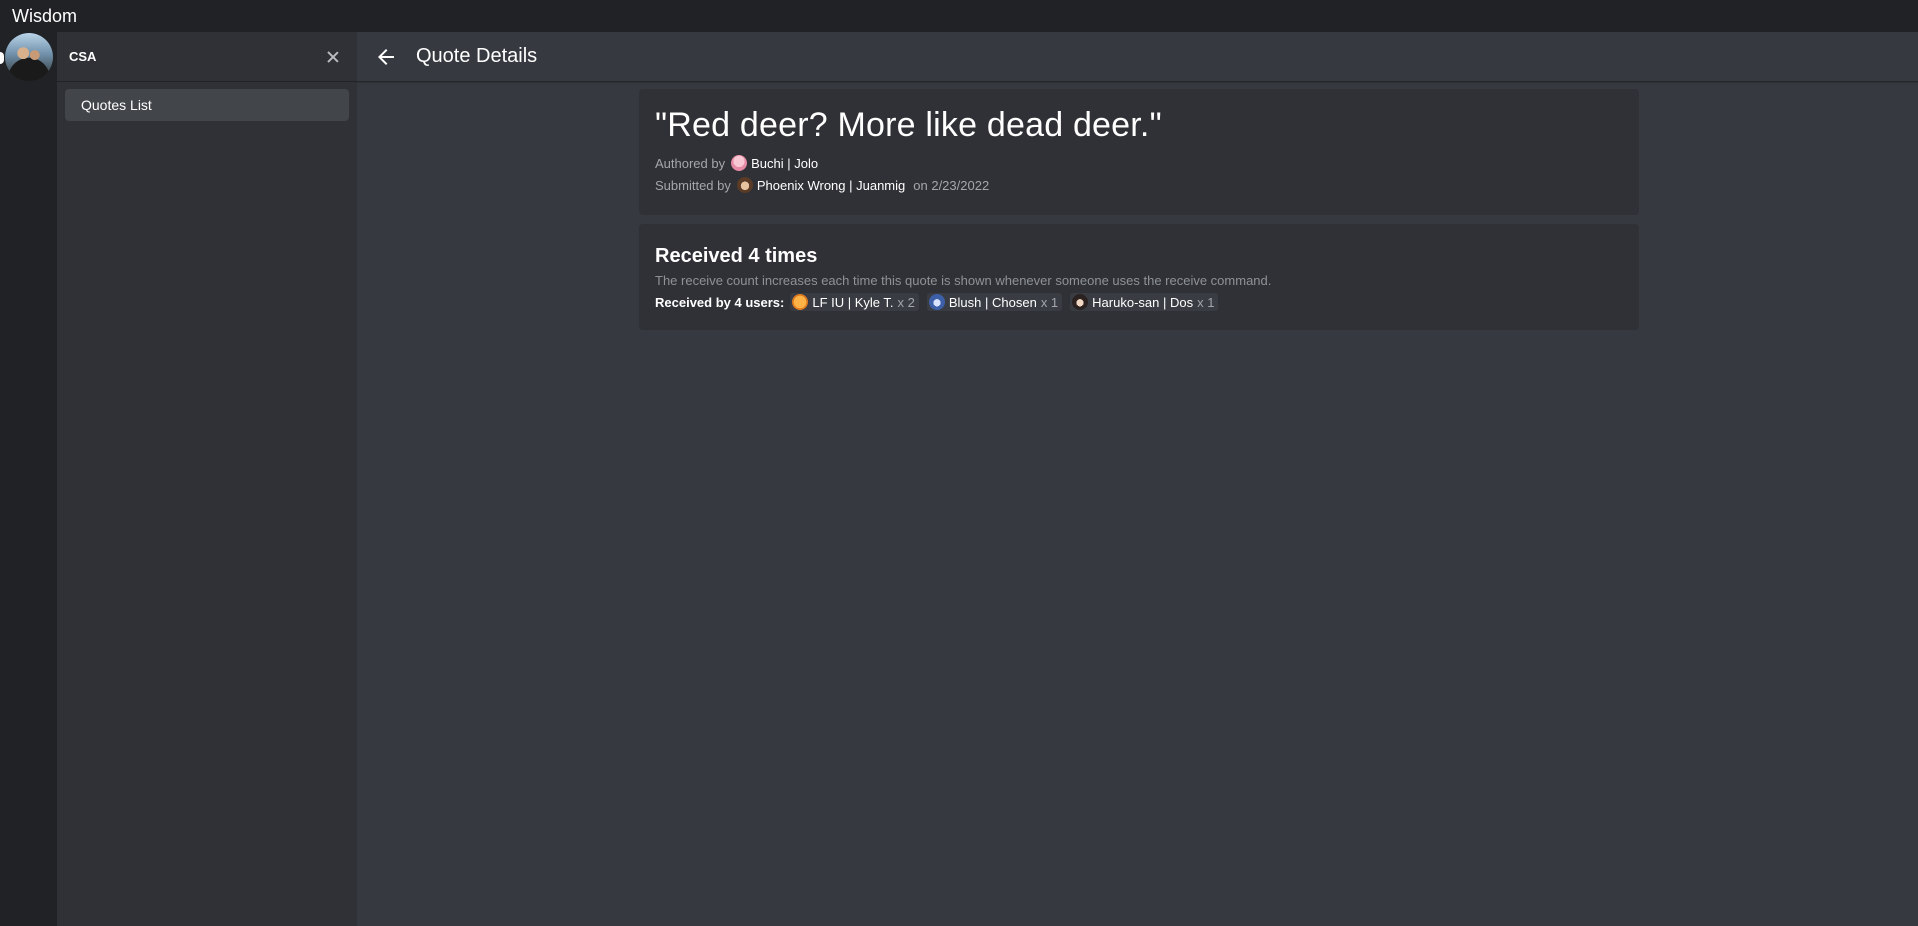 The height and width of the screenshot is (926, 1918). I want to click on receiver-name: Blush | Chosen, so click(992, 302).